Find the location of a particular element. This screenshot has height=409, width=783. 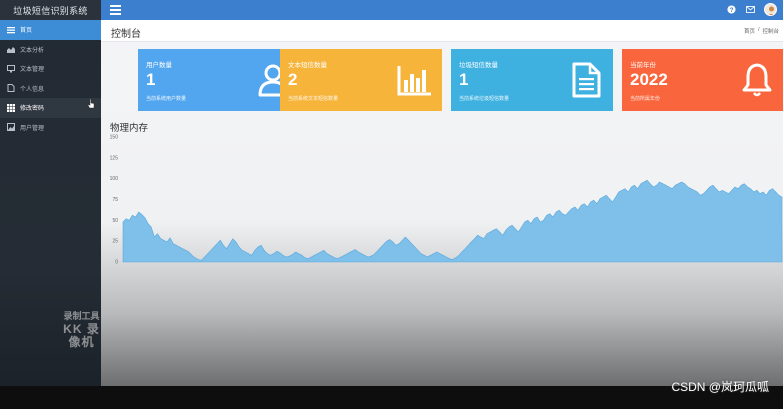

breadcrumb-home: 首页 is located at coordinates (749, 31).